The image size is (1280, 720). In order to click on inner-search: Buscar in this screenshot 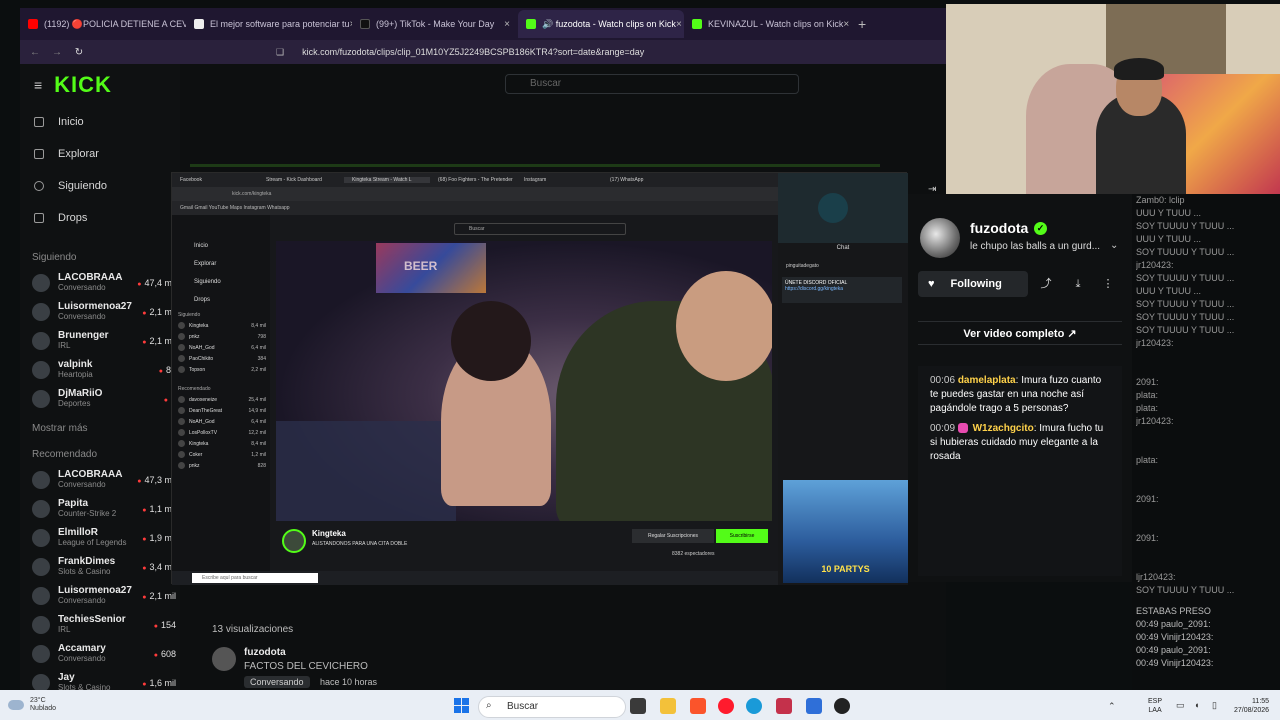, I will do `click(540, 229)`.